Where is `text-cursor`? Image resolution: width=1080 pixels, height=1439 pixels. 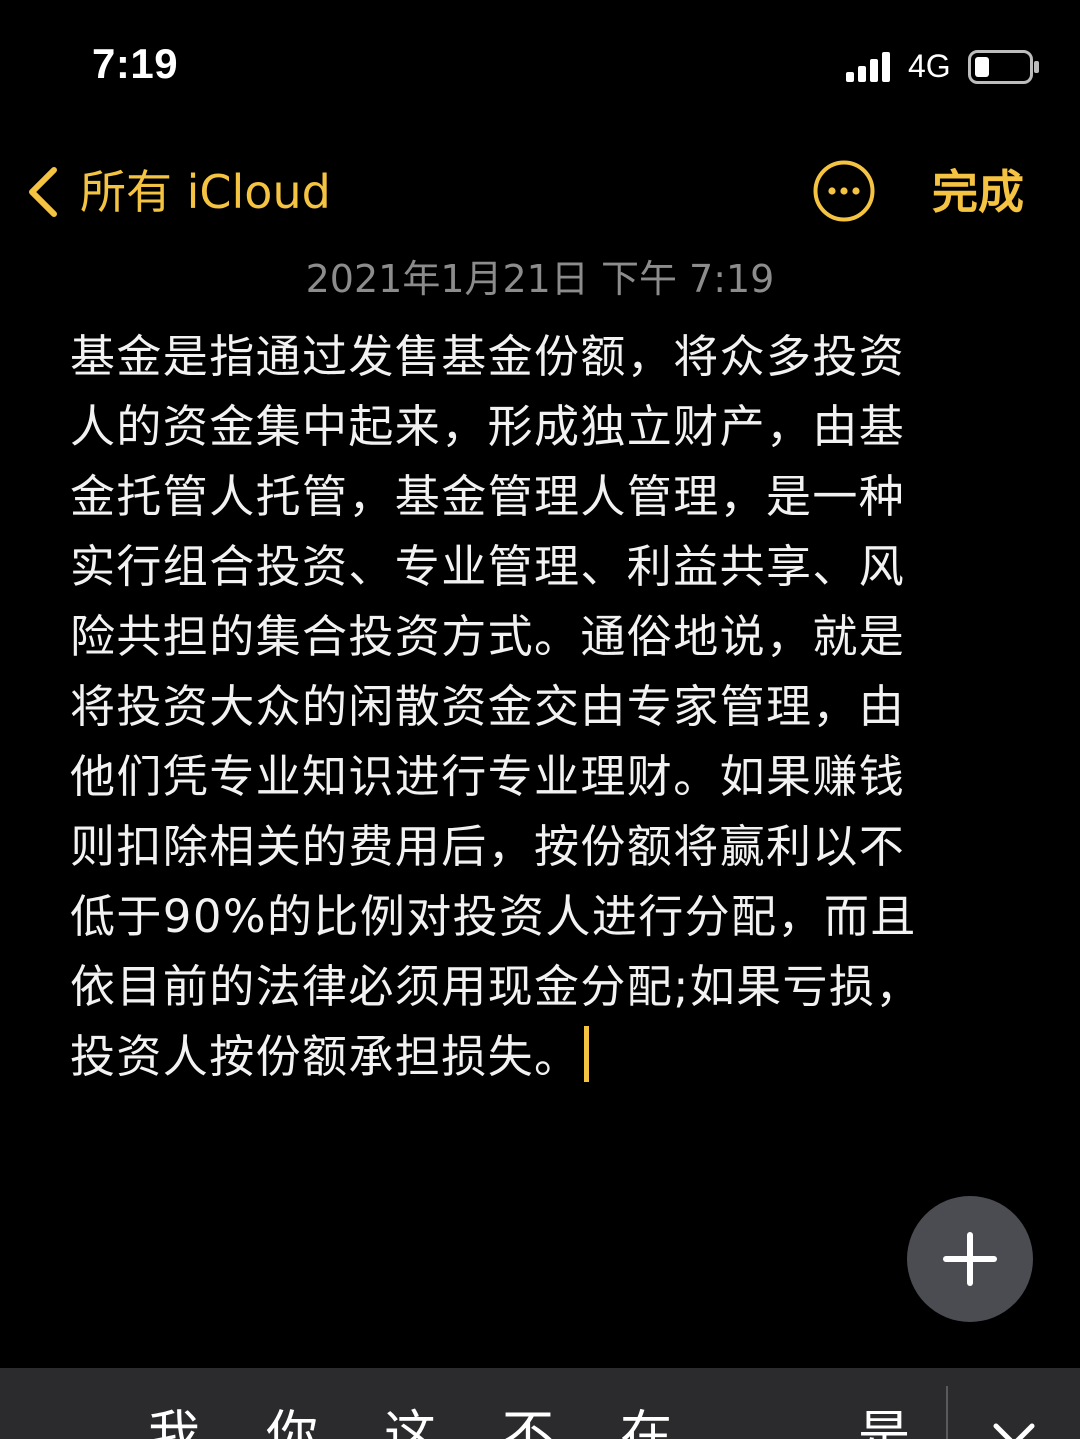 text-cursor is located at coordinates (587, 1054).